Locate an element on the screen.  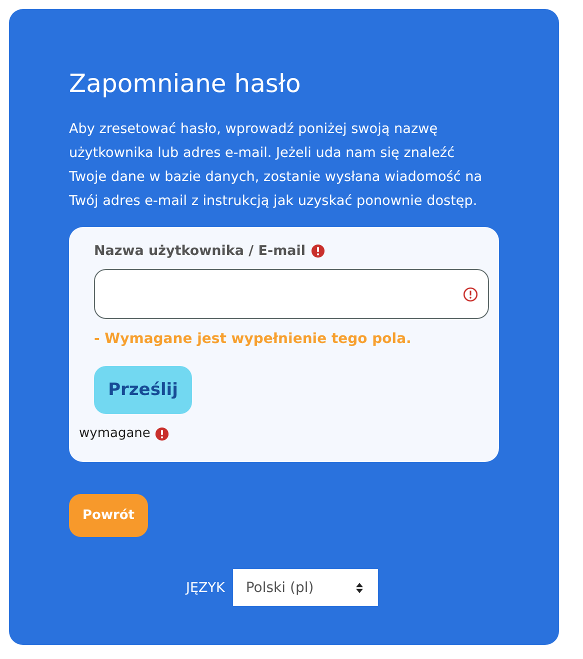
error-message: - Wymagane jest wypełnienie tego pola. is located at coordinates (253, 339).